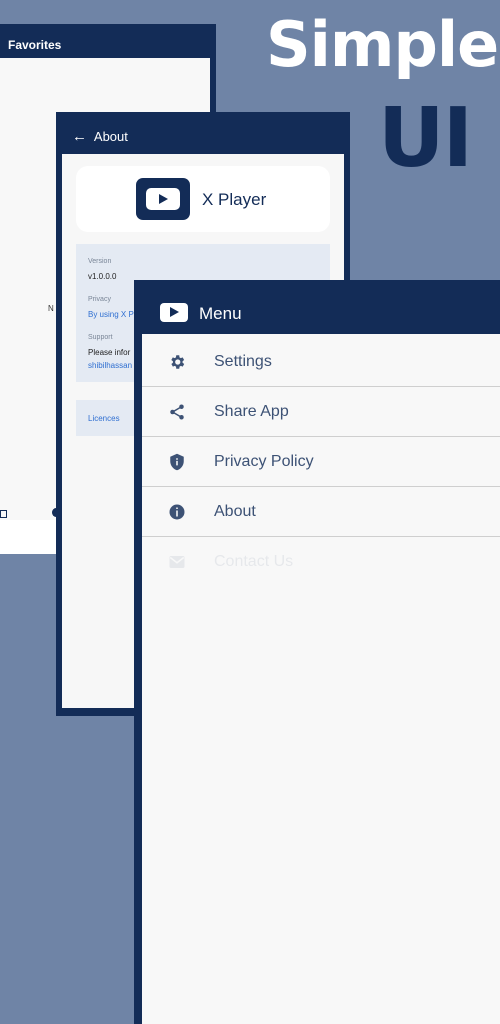 Image resolution: width=500 pixels, height=1024 pixels. Describe the element at coordinates (234, 199) in the screenshot. I see `app-name: X Player` at that location.